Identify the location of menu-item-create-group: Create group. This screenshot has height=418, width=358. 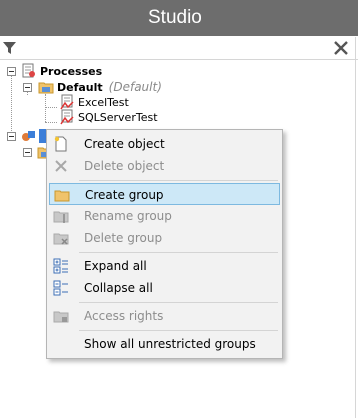
(164, 194).